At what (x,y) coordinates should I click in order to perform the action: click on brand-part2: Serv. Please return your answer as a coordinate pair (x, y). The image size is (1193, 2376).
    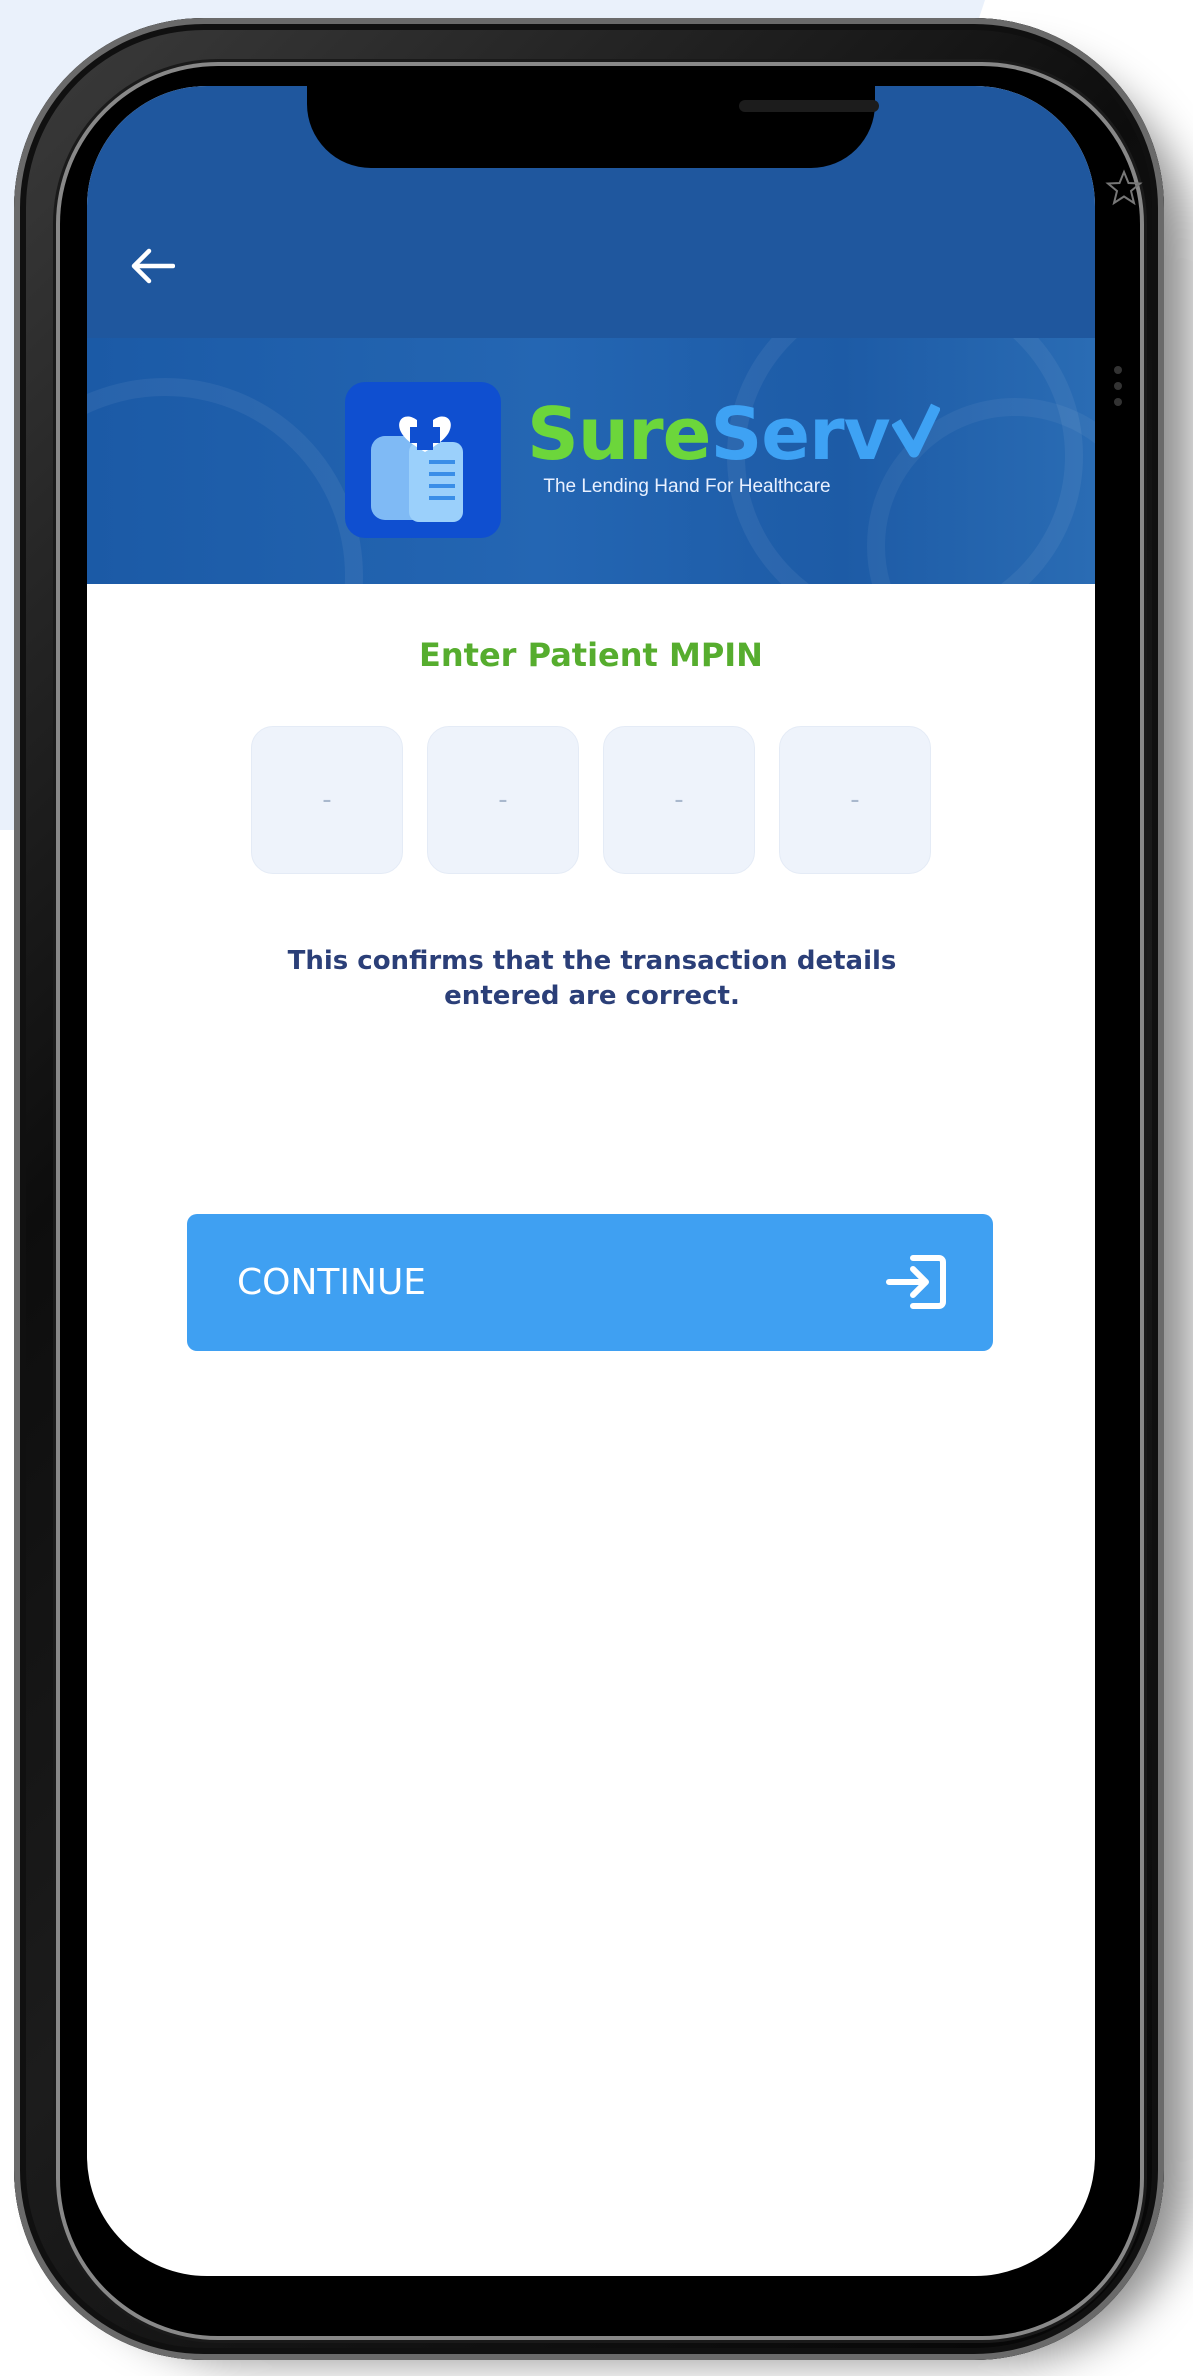
    Looking at the image, I should click on (800, 434).